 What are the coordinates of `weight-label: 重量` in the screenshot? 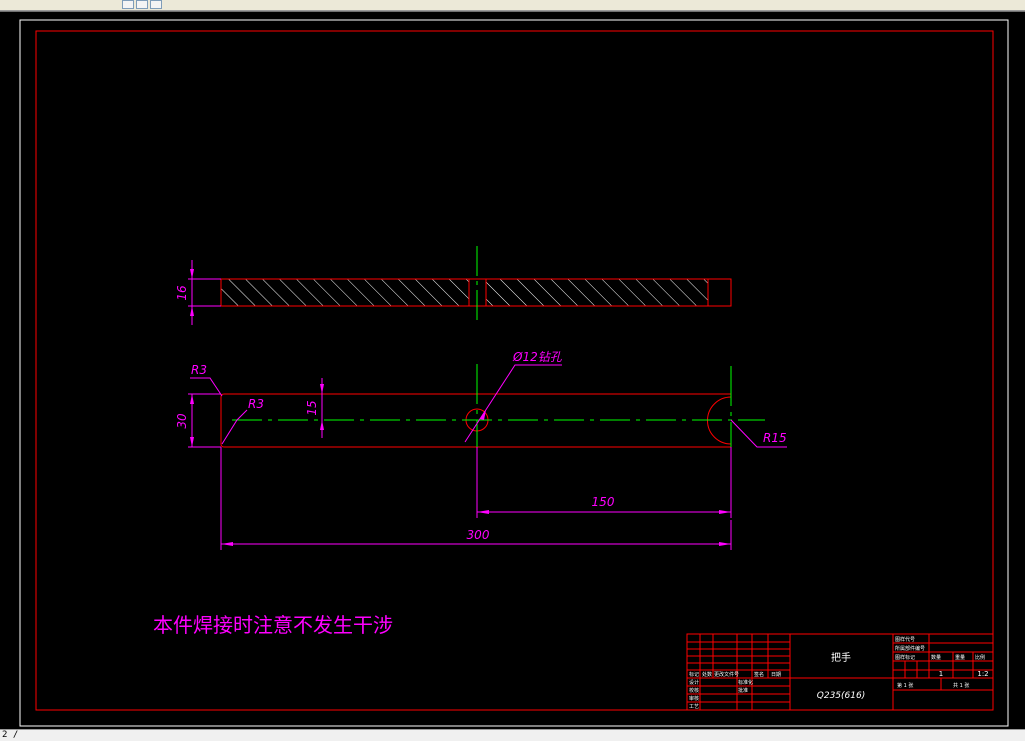 It's located at (960, 657).